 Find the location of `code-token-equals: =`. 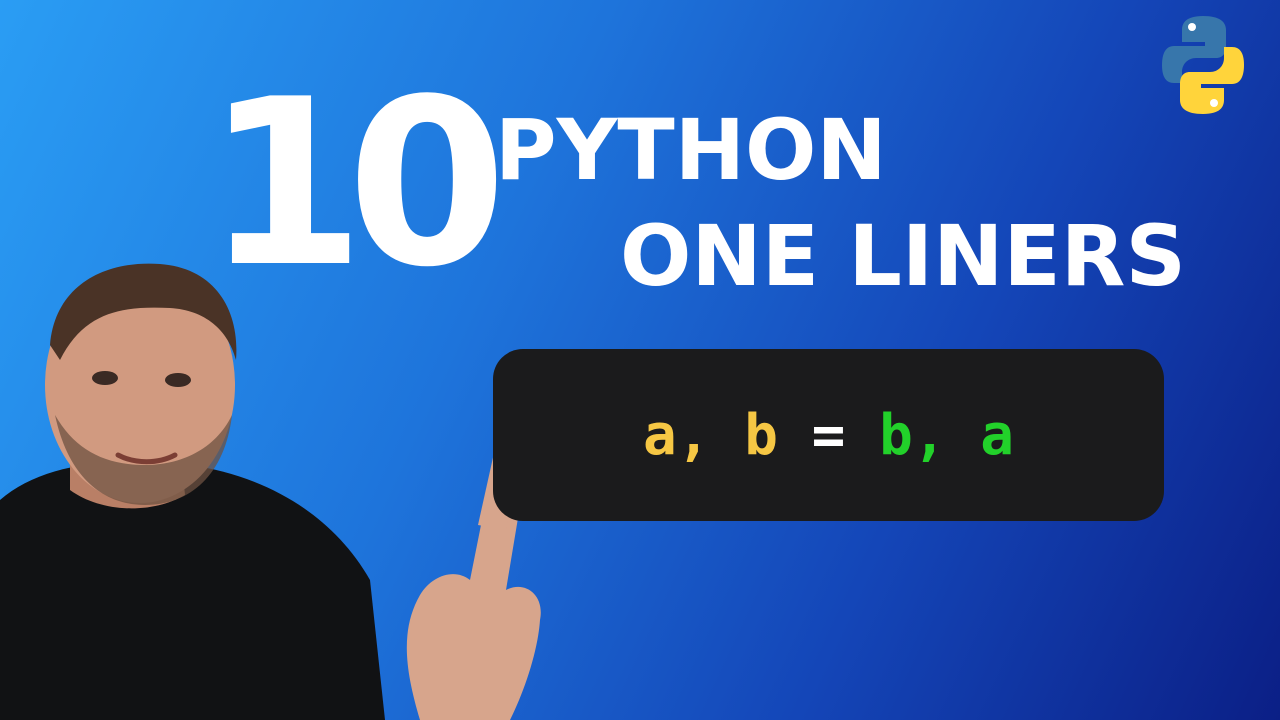

code-token-equals: = is located at coordinates (828, 435).